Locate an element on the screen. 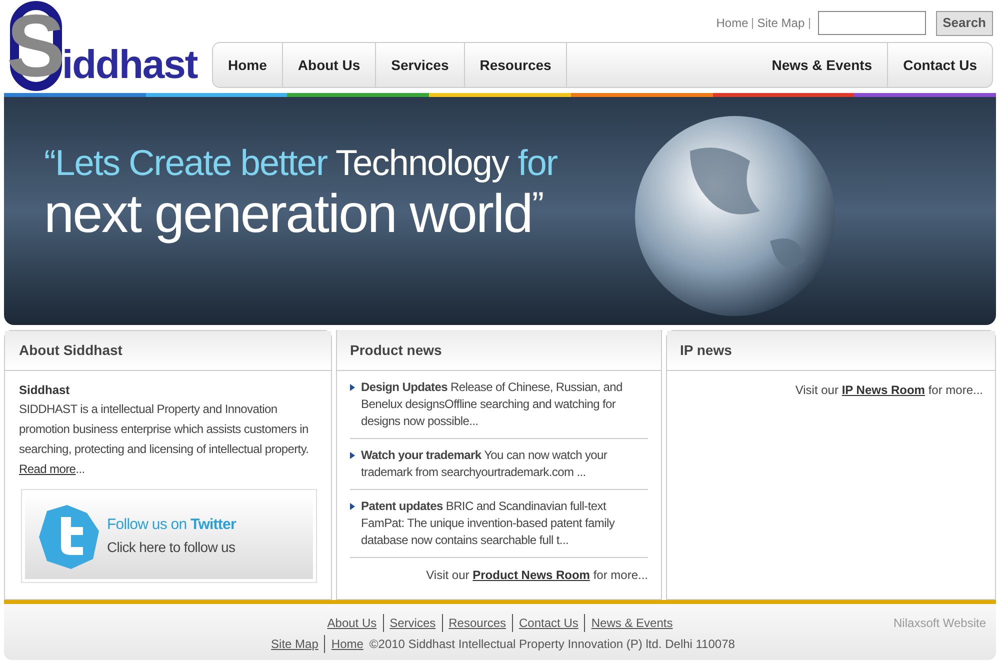 The height and width of the screenshot is (667, 1000). nav-link: About Us is located at coordinates (329, 65).